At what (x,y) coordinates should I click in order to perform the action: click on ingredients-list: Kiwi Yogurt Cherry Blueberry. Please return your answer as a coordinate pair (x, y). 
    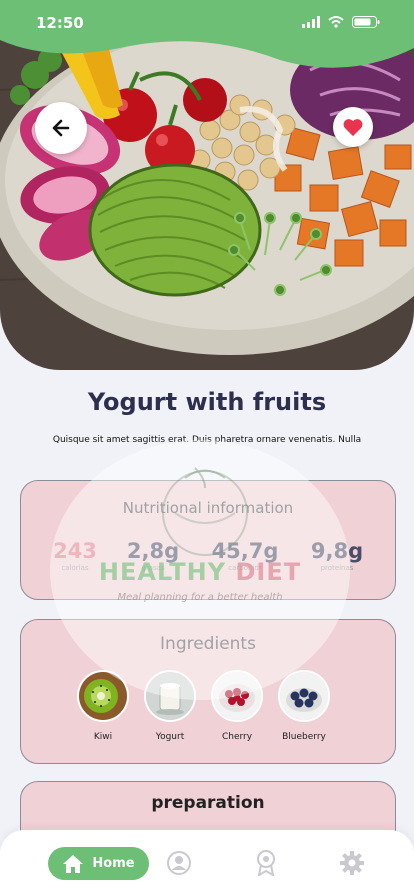
    Looking at the image, I should click on (203, 706).